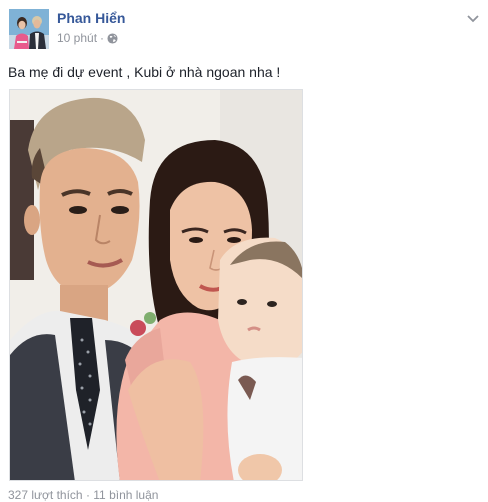  I want to click on author-avatar, so click(29, 29).